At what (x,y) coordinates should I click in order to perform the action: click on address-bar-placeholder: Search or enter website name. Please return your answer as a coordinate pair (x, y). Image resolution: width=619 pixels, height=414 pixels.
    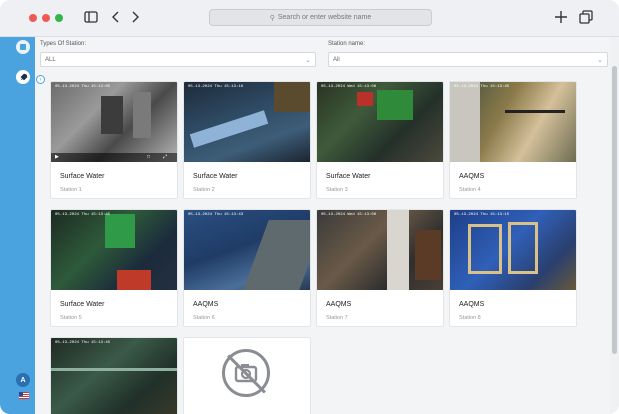
    Looking at the image, I should click on (324, 17).